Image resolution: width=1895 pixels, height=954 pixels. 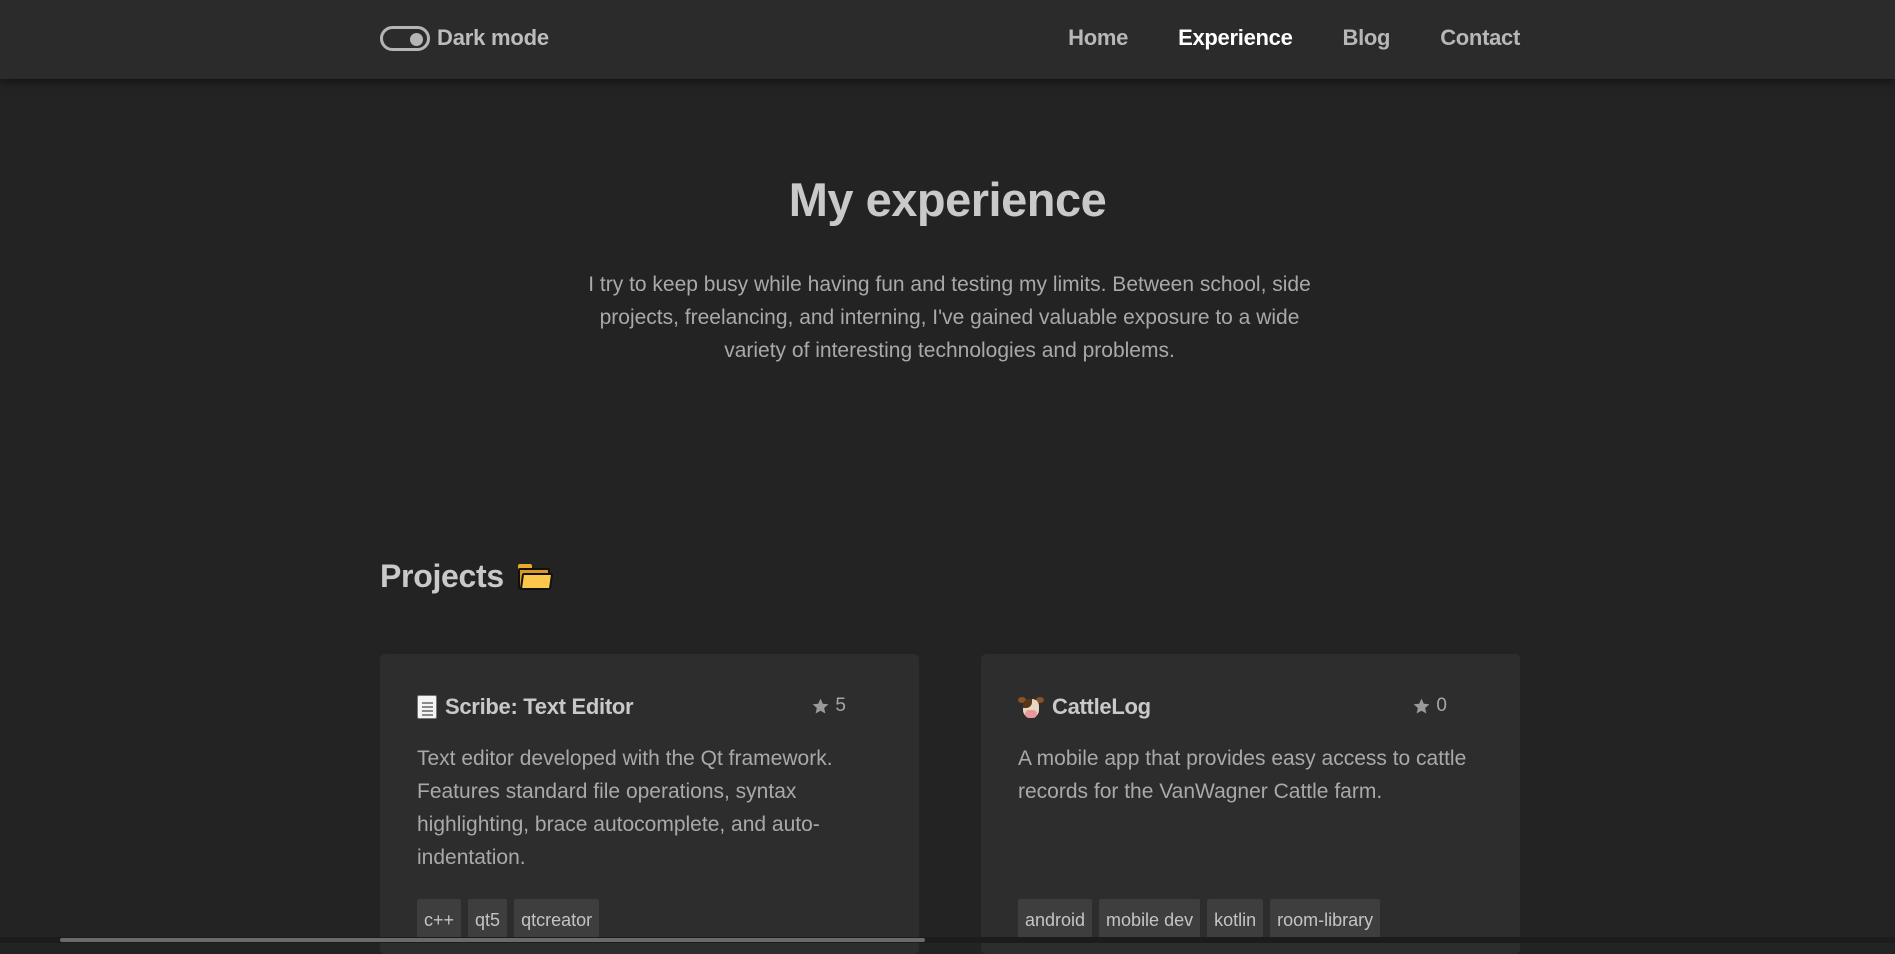 What do you see at coordinates (1101, 707) in the screenshot?
I see `project-title: CattleLog` at bounding box center [1101, 707].